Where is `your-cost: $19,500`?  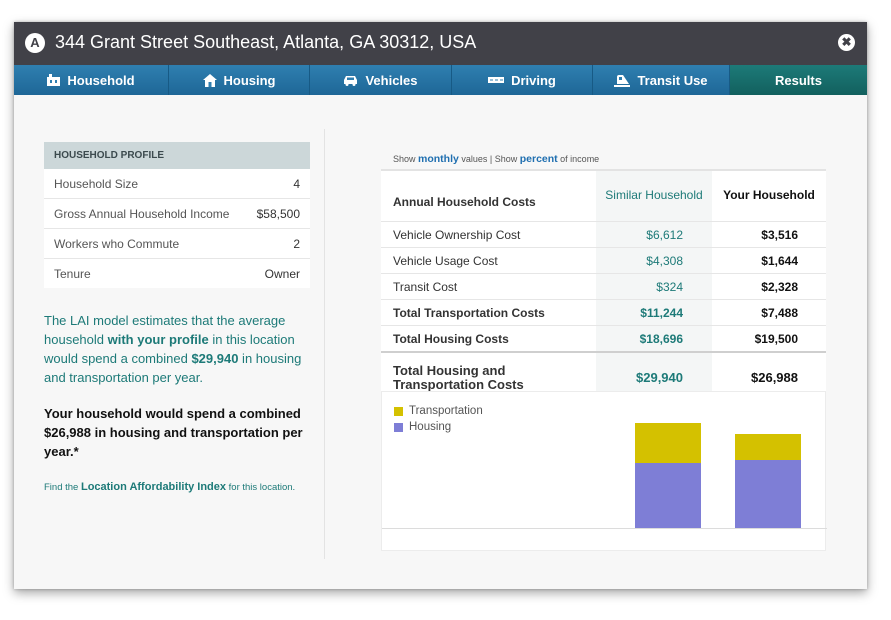
your-cost: $19,500 is located at coordinates (769, 339).